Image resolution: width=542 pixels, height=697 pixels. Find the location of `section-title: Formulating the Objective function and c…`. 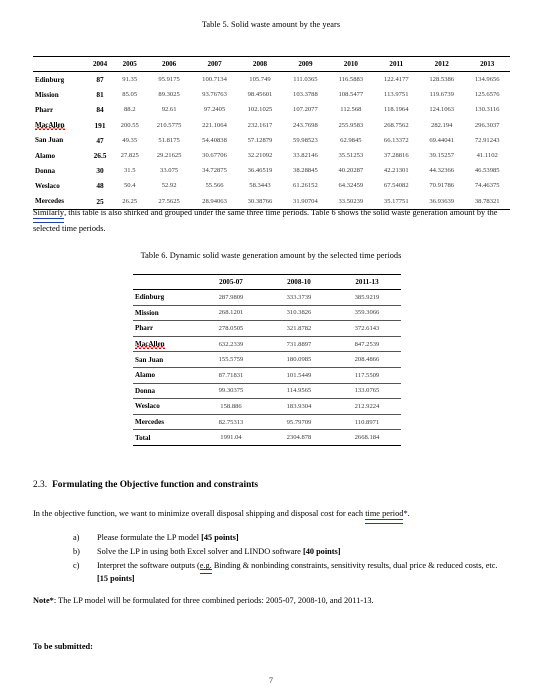

section-title: Formulating the Objective function and c… is located at coordinates (155, 485).